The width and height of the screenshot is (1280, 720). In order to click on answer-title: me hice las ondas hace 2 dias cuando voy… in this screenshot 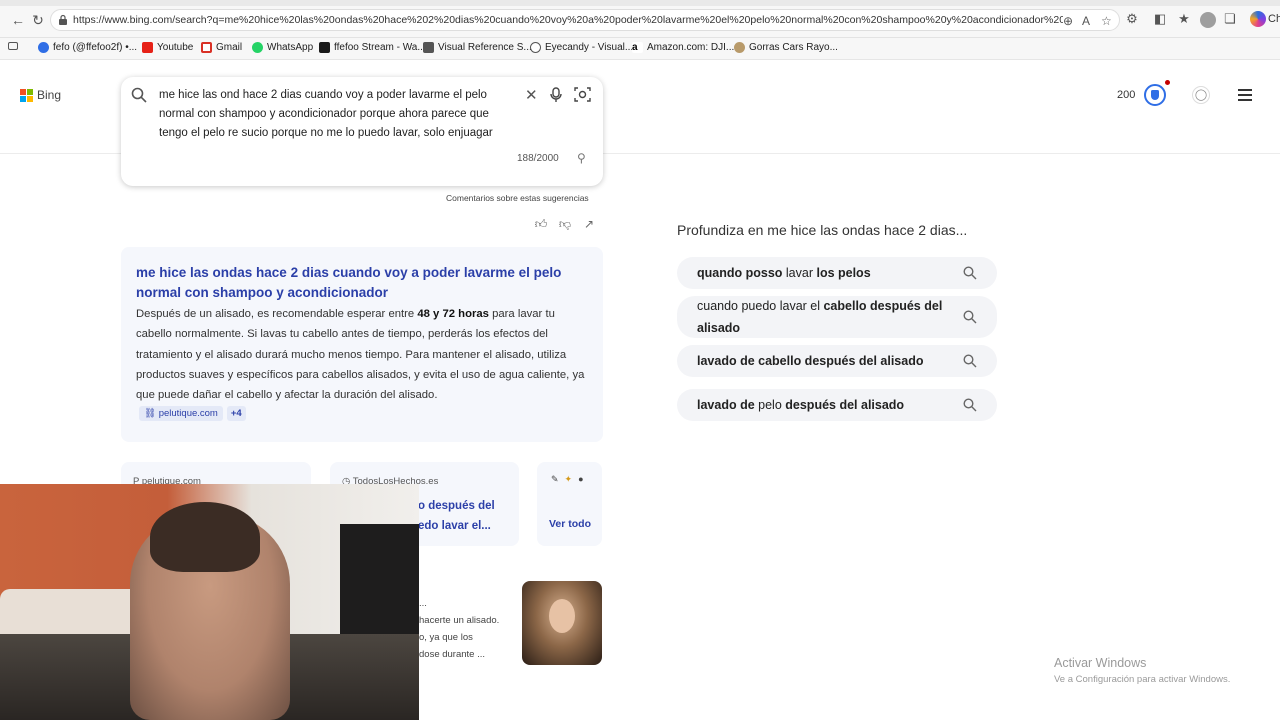, I will do `click(363, 283)`.